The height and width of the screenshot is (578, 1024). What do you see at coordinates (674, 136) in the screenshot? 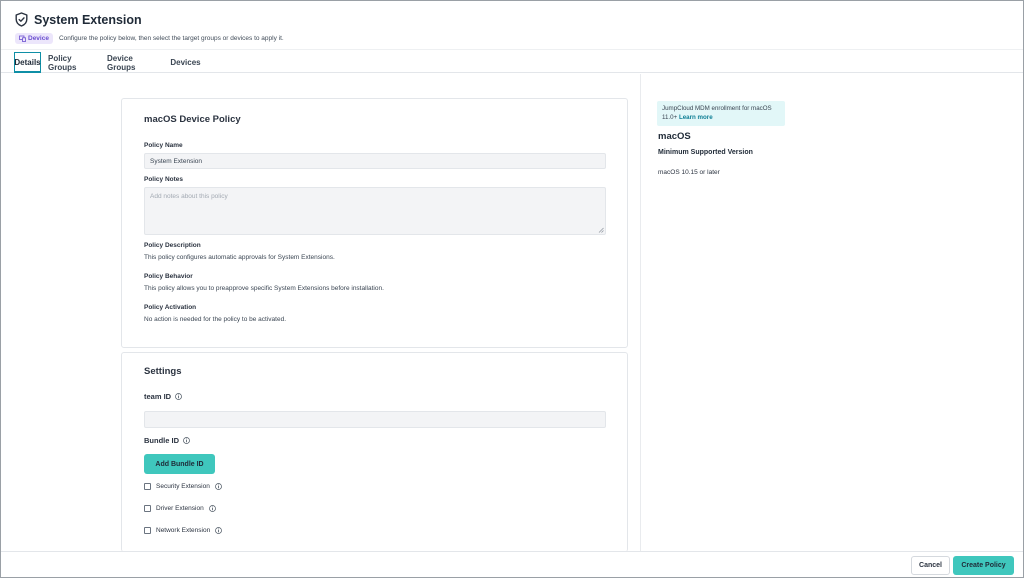
I see `os-title: macOS` at bounding box center [674, 136].